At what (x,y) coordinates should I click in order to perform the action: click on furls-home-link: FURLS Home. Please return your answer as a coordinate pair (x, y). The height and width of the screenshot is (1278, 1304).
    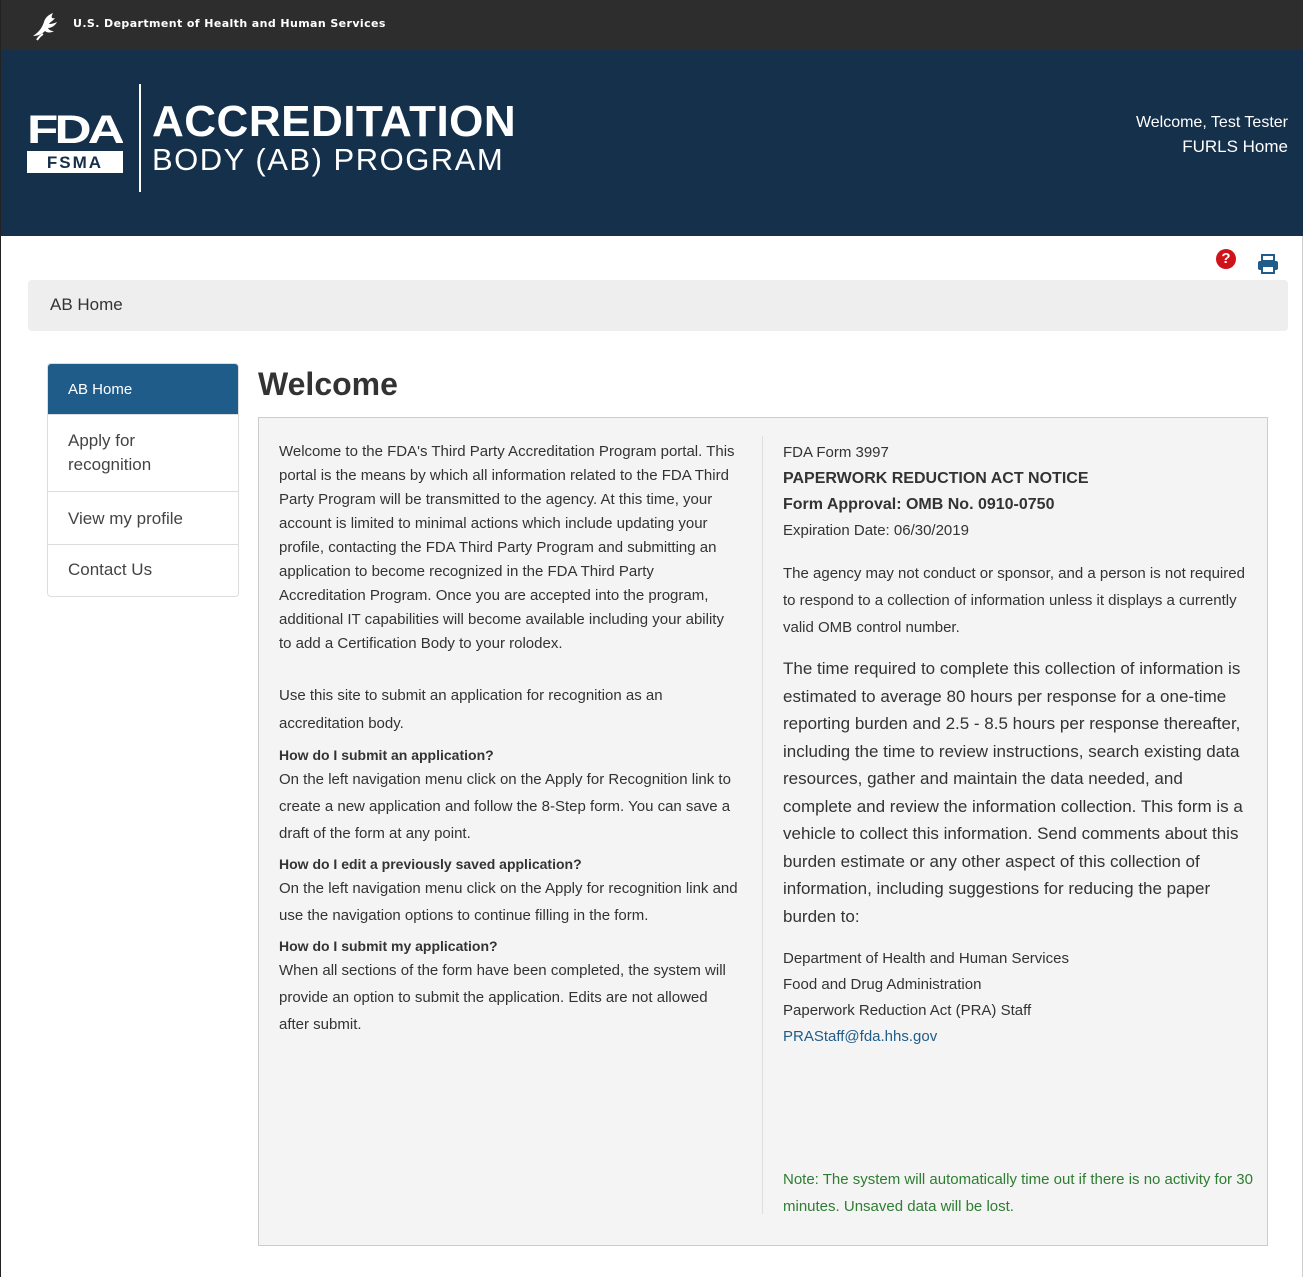
    Looking at the image, I should click on (1235, 147).